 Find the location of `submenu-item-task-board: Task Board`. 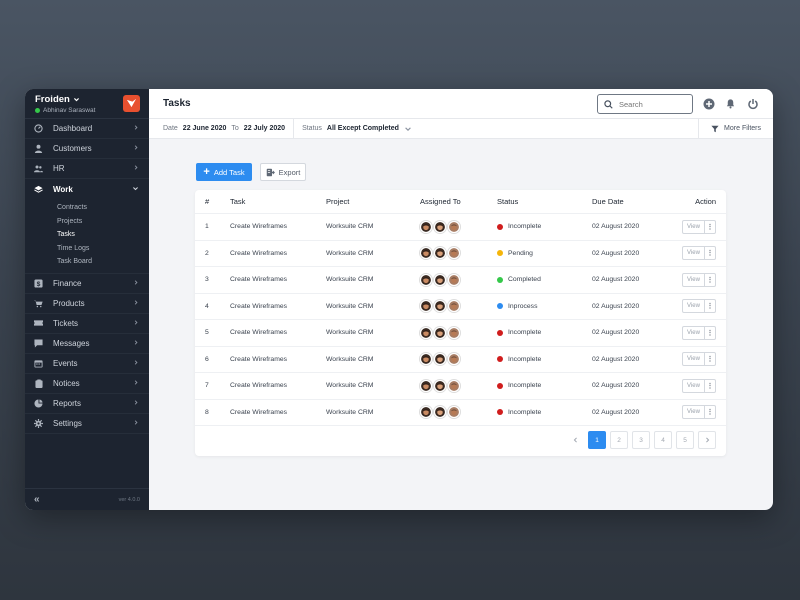

submenu-item-task-board: Task Board is located at coordinates (87, 262).